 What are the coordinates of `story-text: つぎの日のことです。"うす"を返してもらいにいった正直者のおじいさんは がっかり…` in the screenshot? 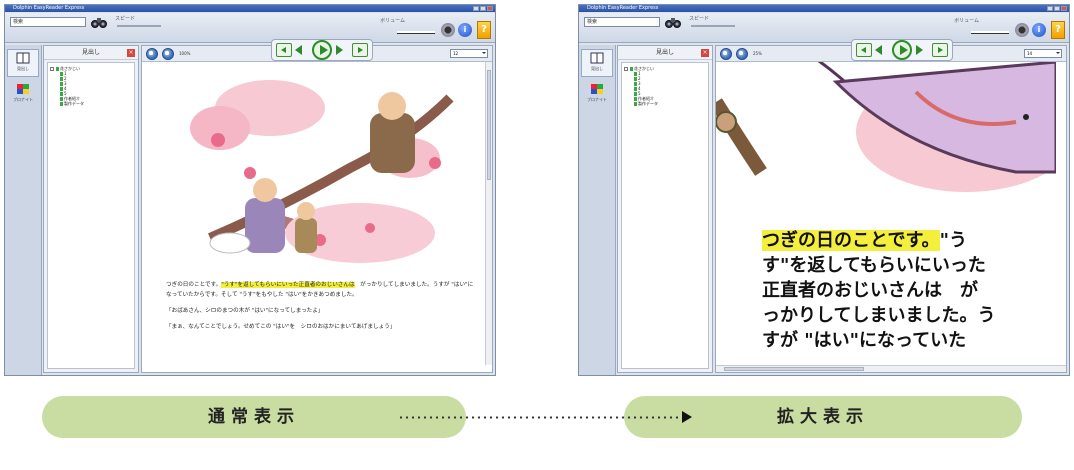 It's located at (321, 309).